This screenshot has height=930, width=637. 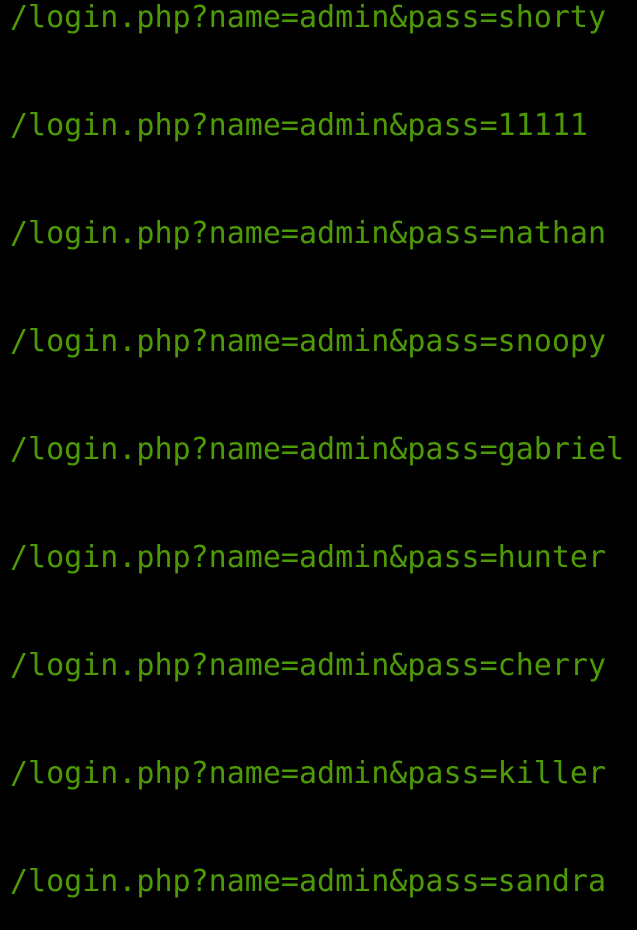 I want to click on log-line: /login.php?name=admin&pass=11111, so click(x=299, y=125).